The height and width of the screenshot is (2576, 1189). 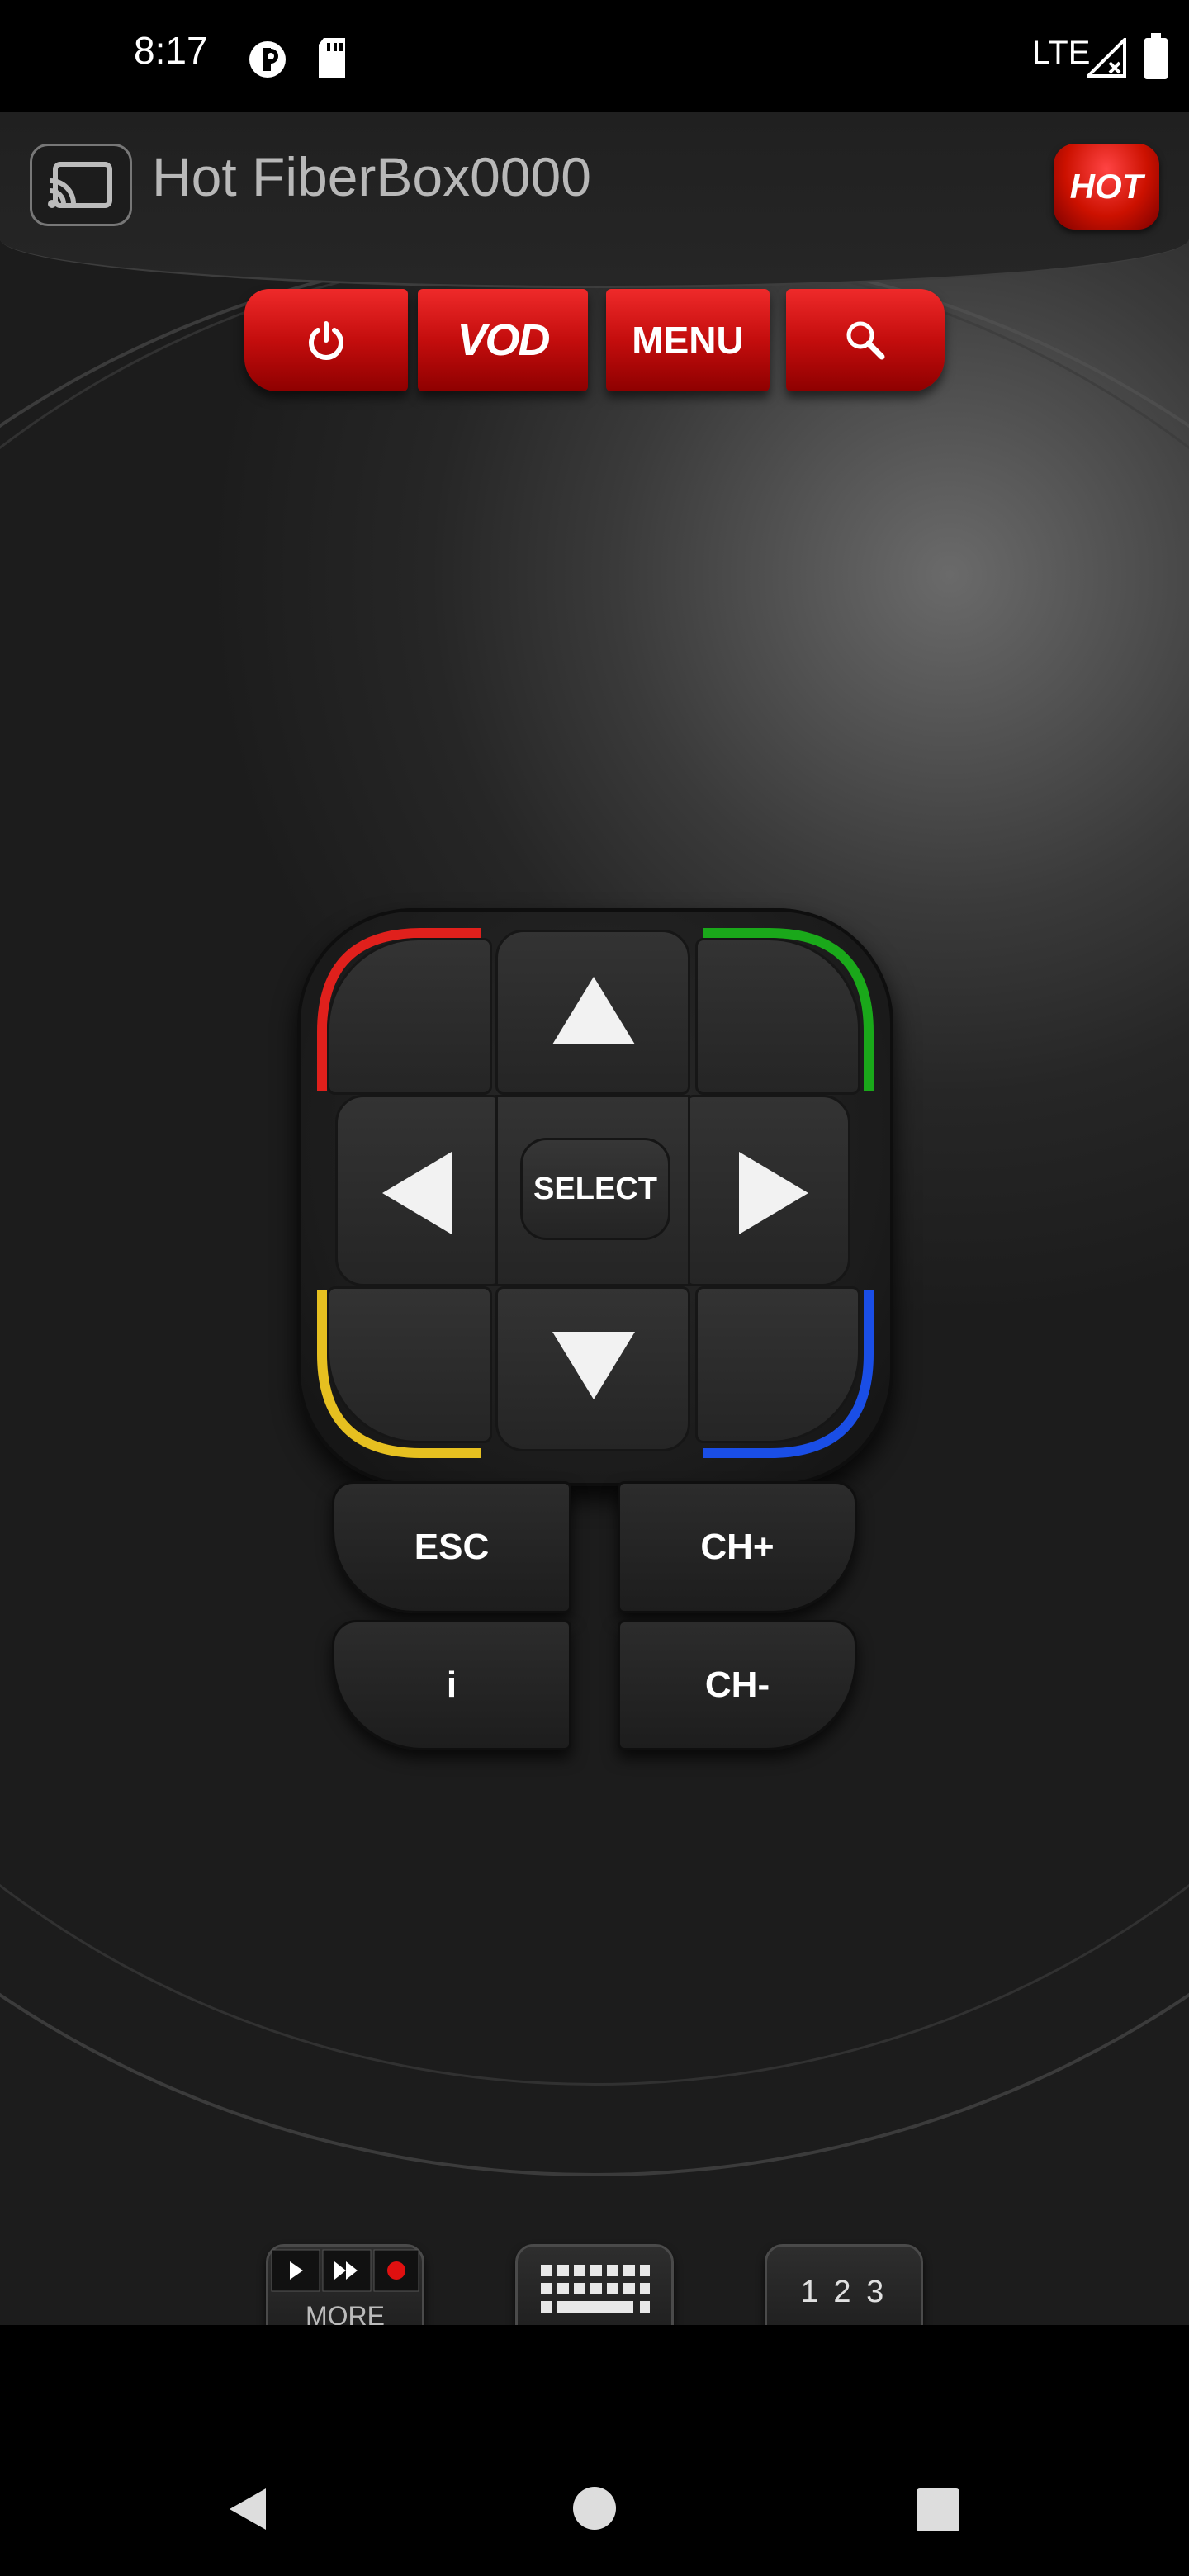 I want to click on battery-icon, so click(x=1156, y=58).